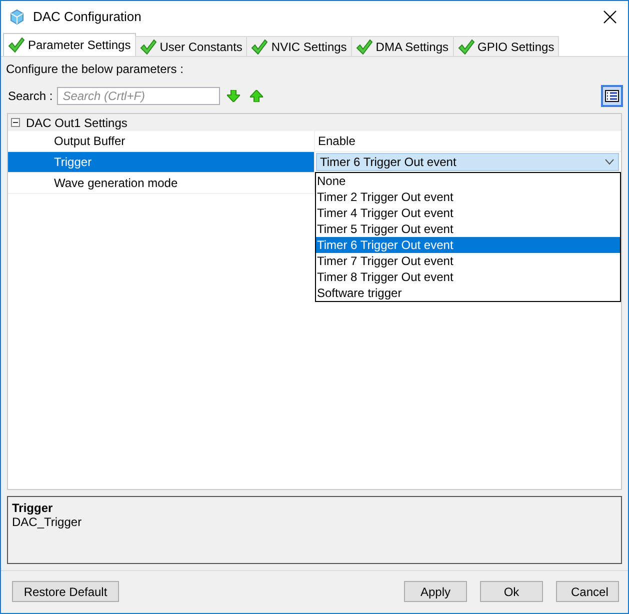 Image resolution: width=629 pixels, height=614 pixels. Describe the element at coordinates (612, 96) in the screenshot. I see `list-view-icon` at that location.